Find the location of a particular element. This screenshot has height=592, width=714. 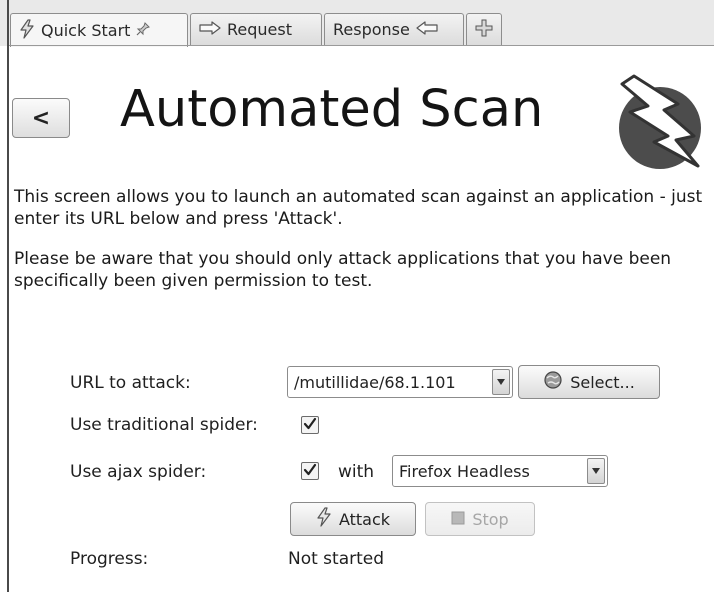

tab-response-label: Response is located at coordinates (371, 29).